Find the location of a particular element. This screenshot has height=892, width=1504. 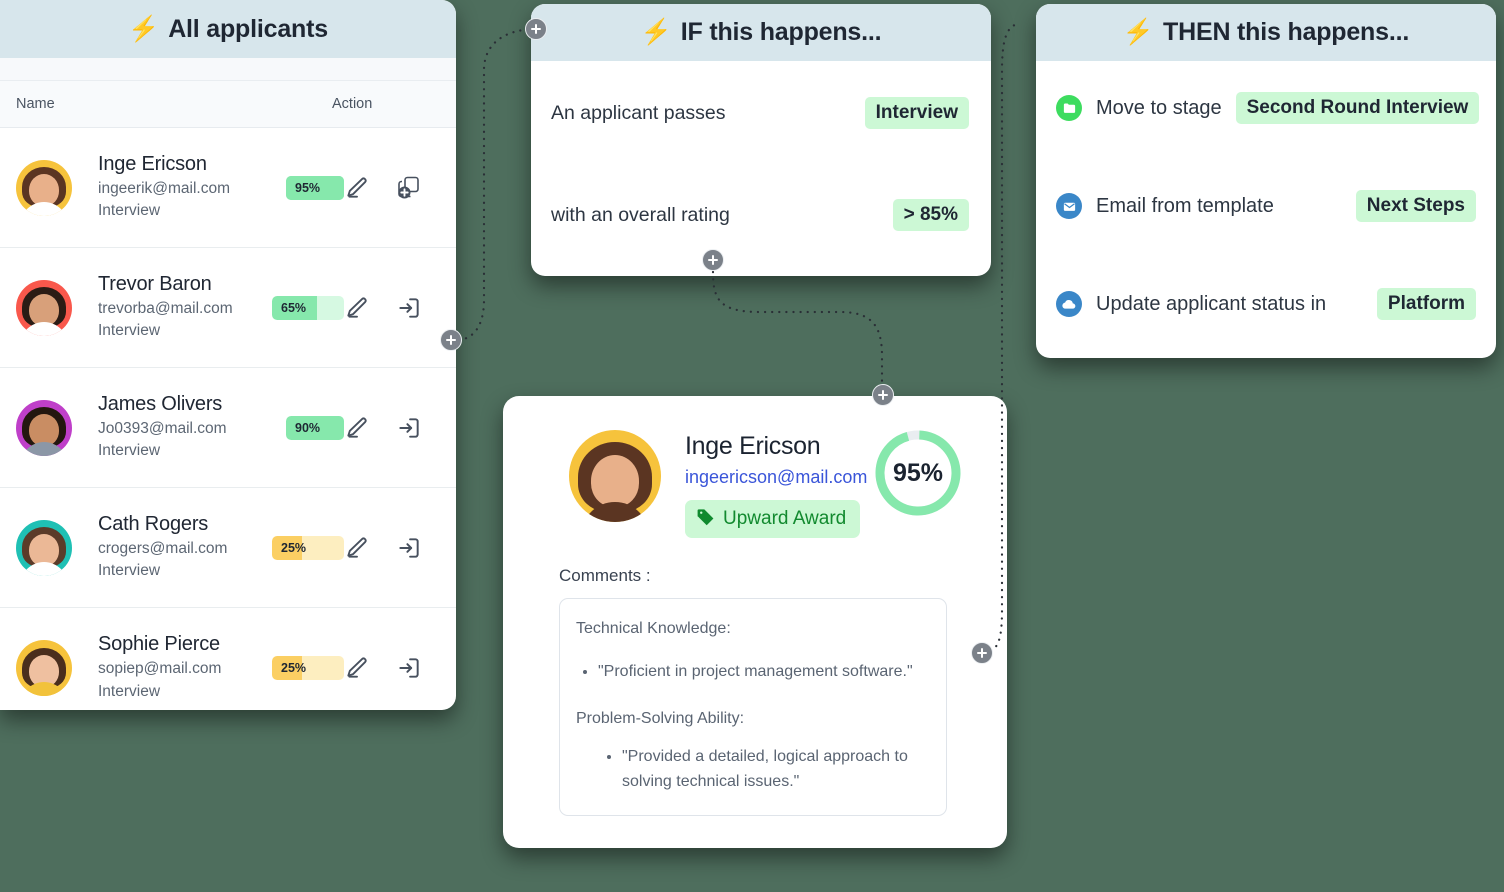

award-label: Upward Award is located at coordinates (785, 518).